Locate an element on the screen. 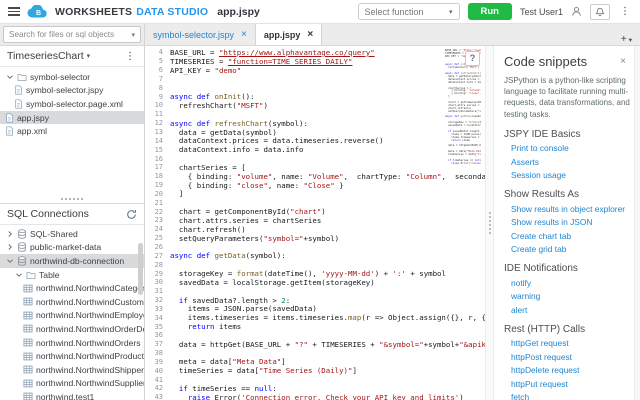 This screenshot has width=640, height=400. snippet-link: alert is located at coordinates (570, 310).